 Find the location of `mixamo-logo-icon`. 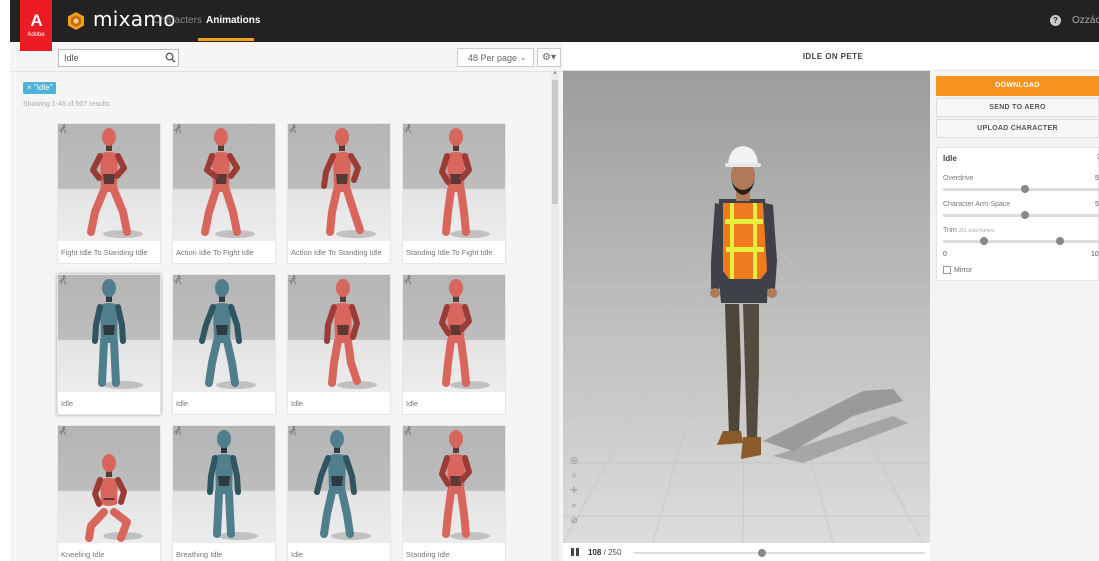

mixamo-logo-icon is located at coordinates (76, 21).